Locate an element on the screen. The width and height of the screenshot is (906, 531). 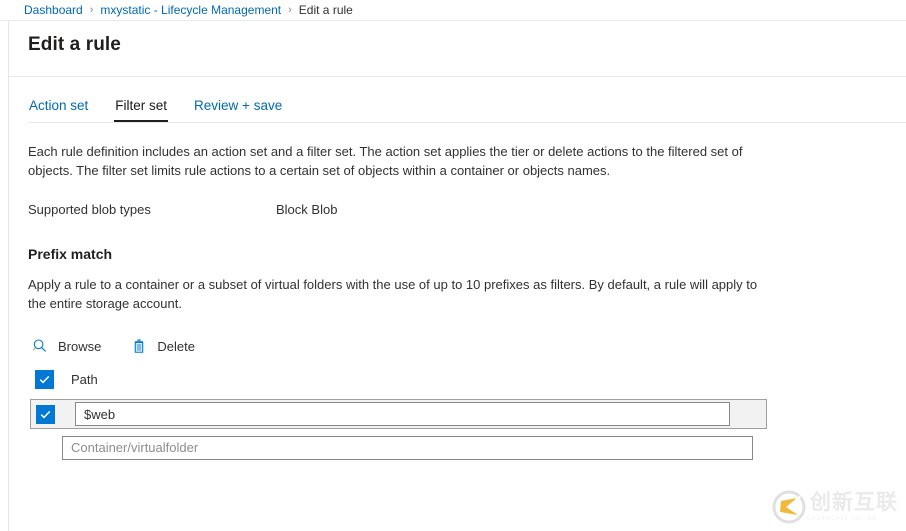
supported-blob-types-row: Supported blob types Block Blob is located at coordinates (467, 209).